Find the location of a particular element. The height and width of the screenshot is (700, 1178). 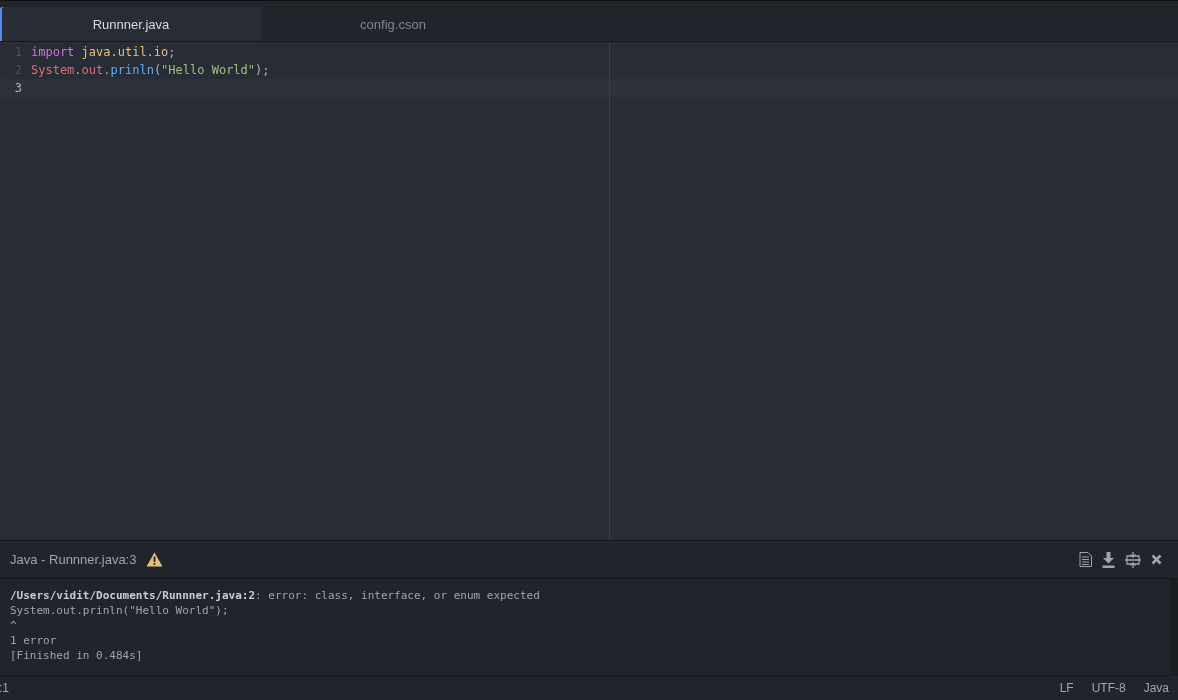

document-icon is located at coordinates (1085, 559).